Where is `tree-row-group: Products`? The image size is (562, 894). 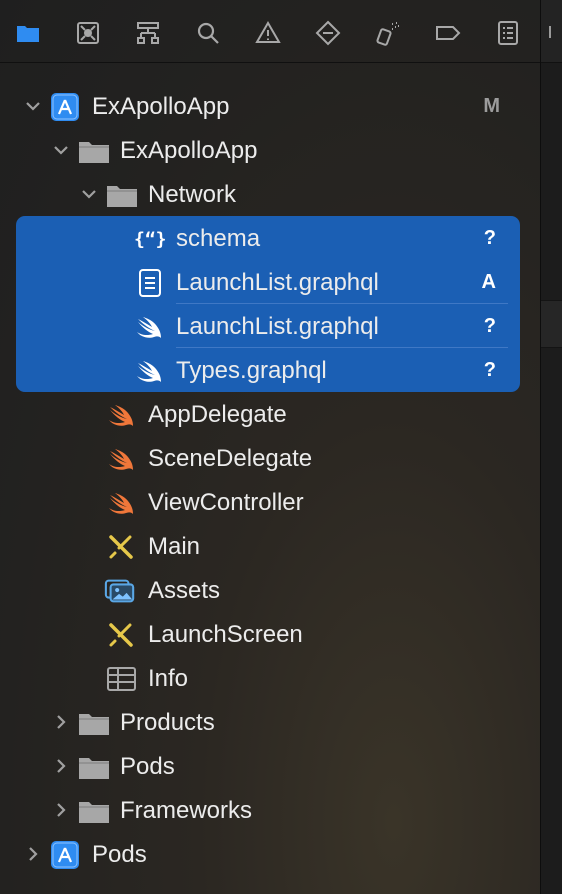
tree-row-group: Products is located at coordinates (270, 722).